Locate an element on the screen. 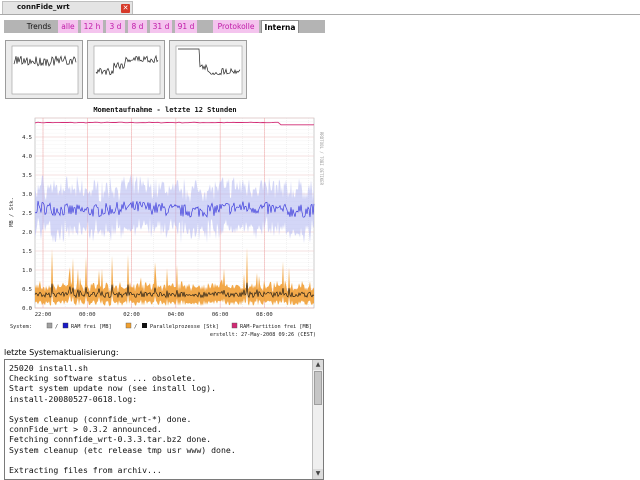 This screenshot has height=480, width=640. legend-prefix: System: is located at coordinates (21, 327).